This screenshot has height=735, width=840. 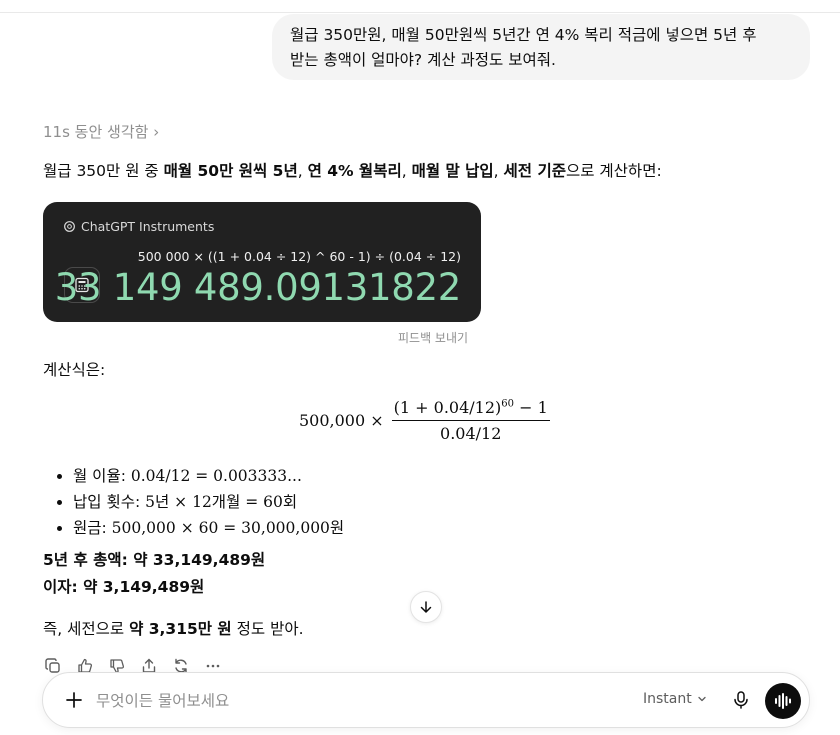 What do you see at coordinates (96, 132) in the screenshot?
I see `thought-label: 11s 동안 생각함` at bounding box center [96, 132].